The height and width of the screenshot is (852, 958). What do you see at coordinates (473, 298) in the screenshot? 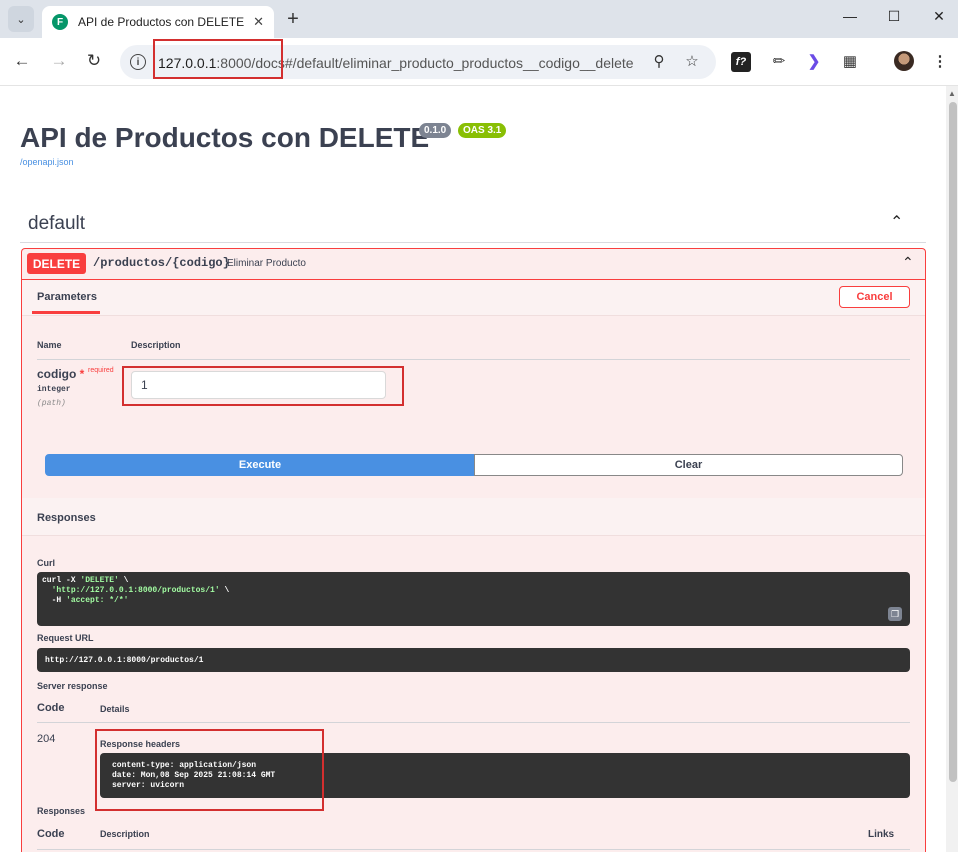
I see `parameters-header` at bounding box center [473, 298].